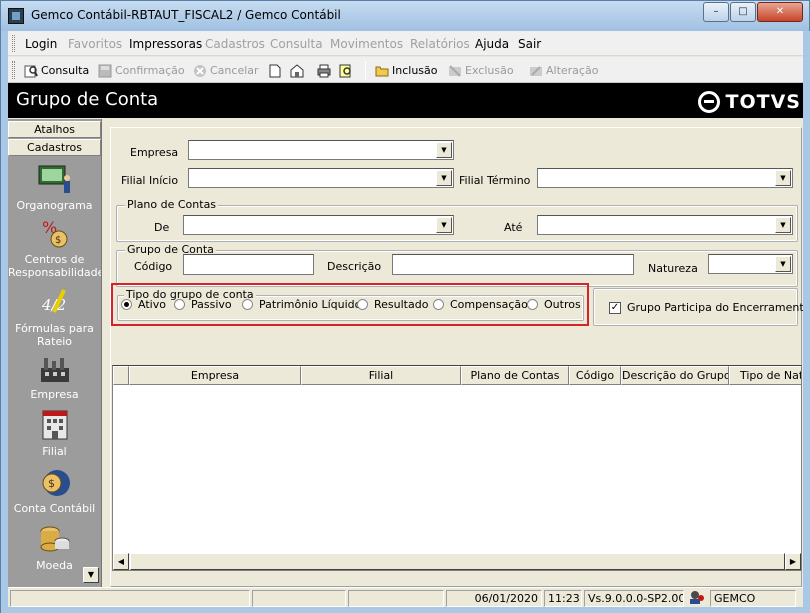  Describe the element at coordinates (13, 70) in the screenshot. I see `toolbar-grip-icon` at that location.